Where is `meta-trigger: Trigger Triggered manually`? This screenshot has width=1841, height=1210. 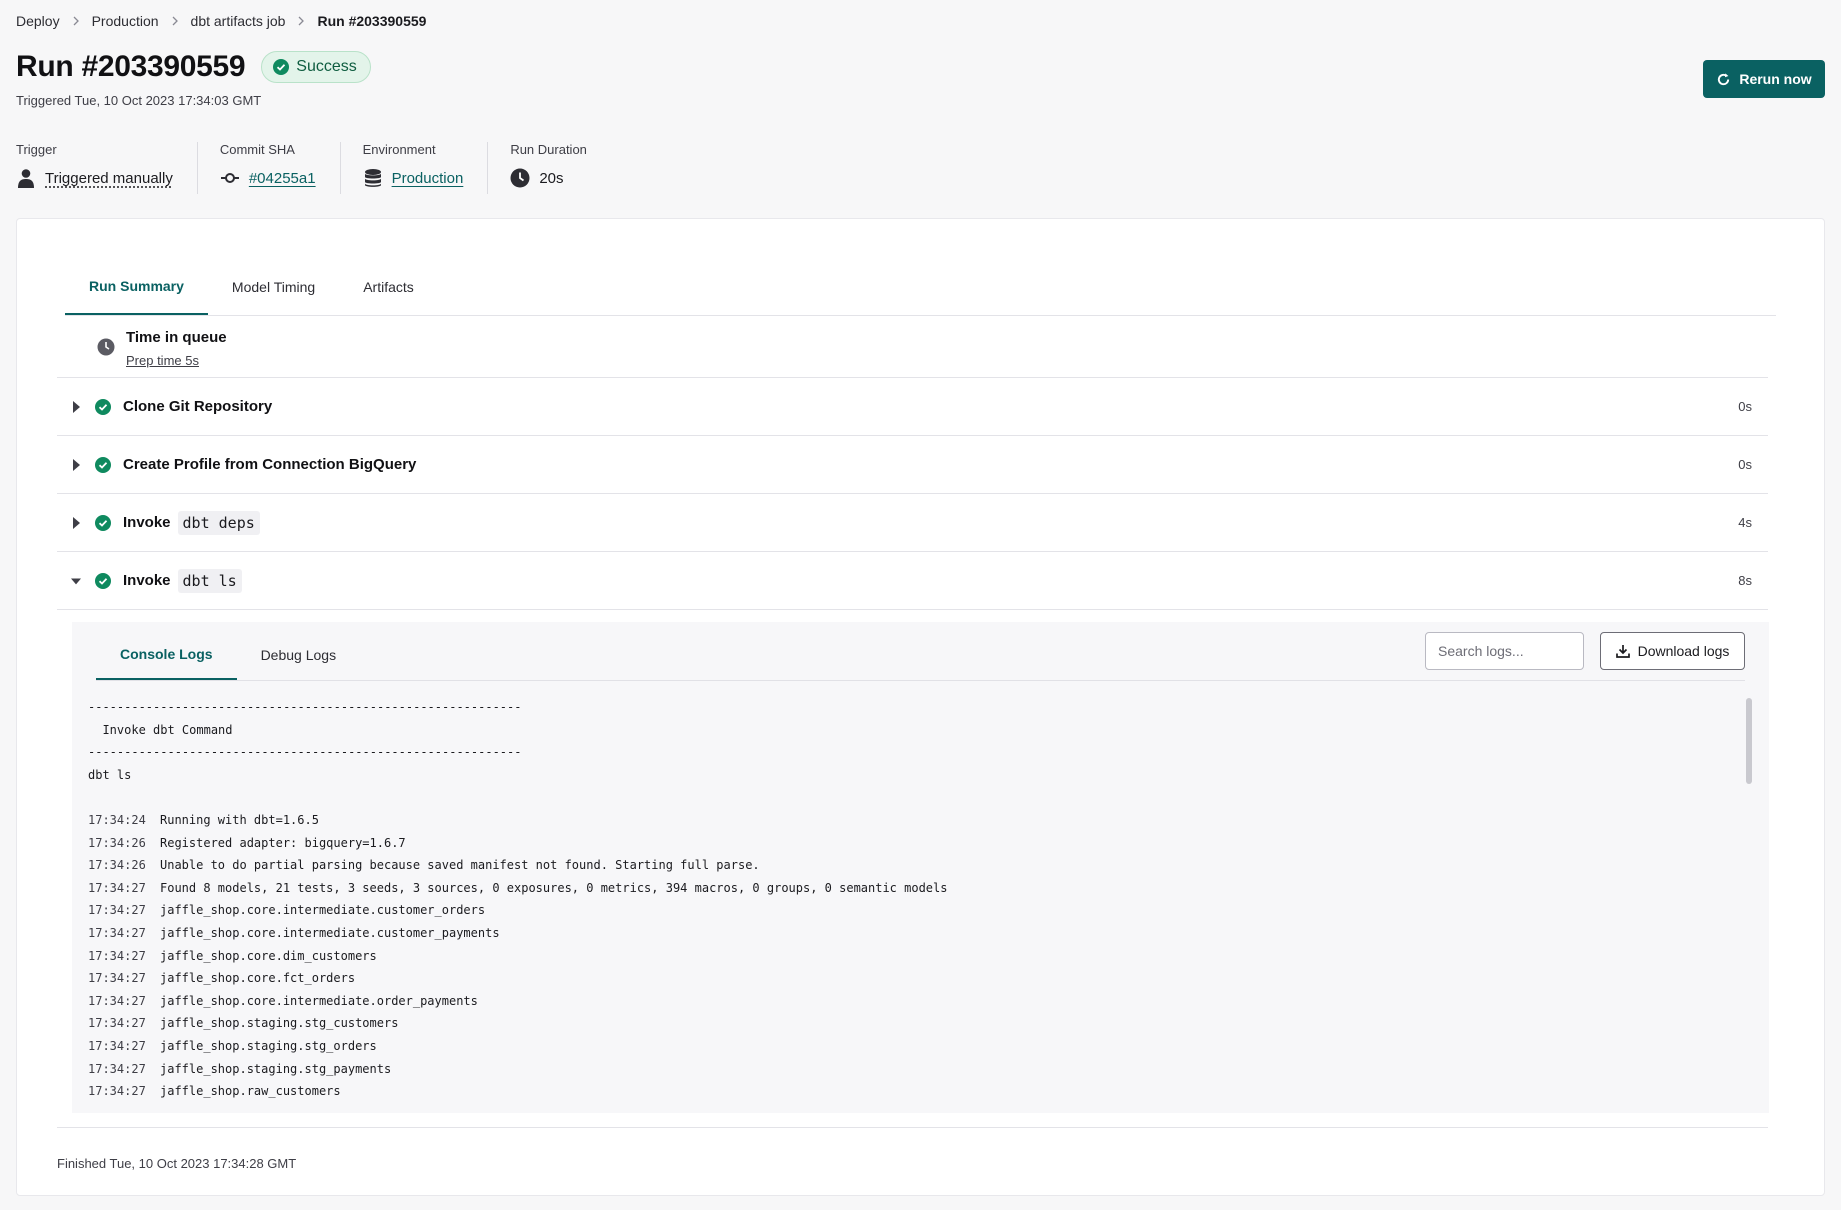
meta-trigger: Trigger Triggered manually is located at coordinates (107, 168).